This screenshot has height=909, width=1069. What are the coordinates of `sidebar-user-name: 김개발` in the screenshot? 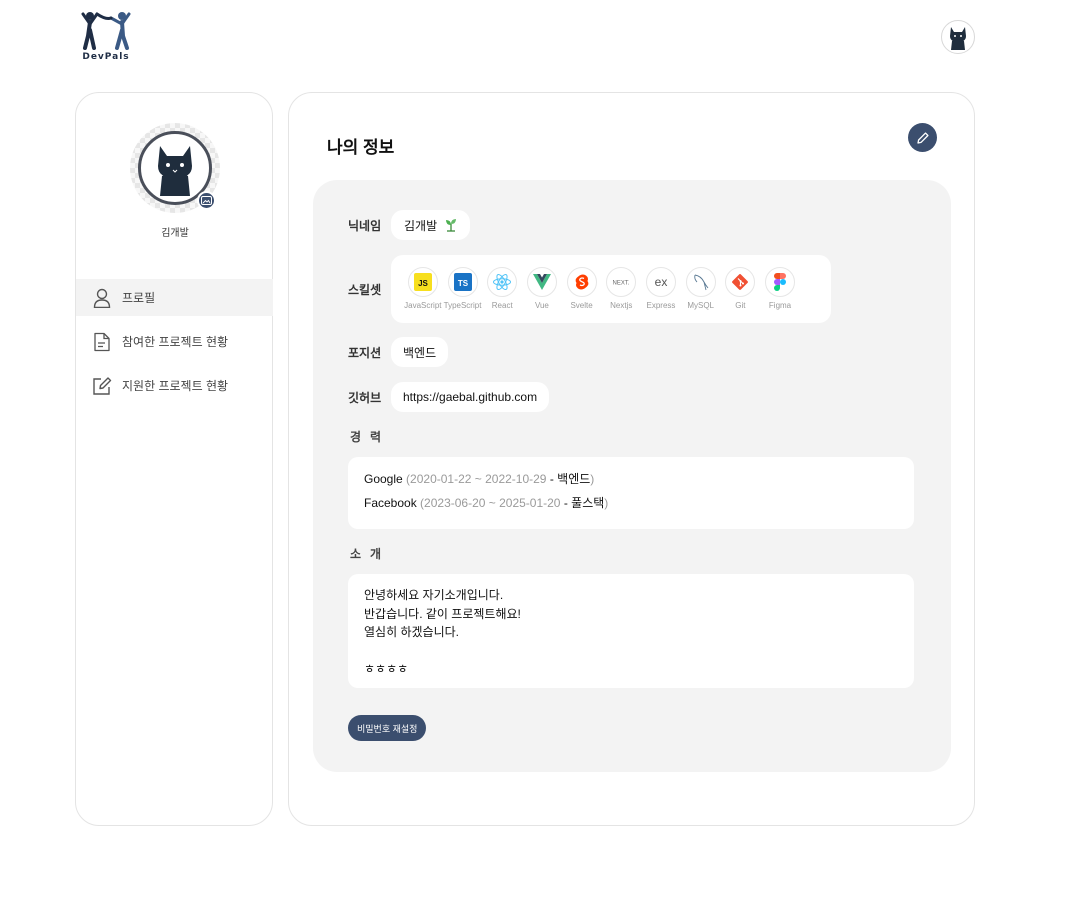 It's located at (175, 233).